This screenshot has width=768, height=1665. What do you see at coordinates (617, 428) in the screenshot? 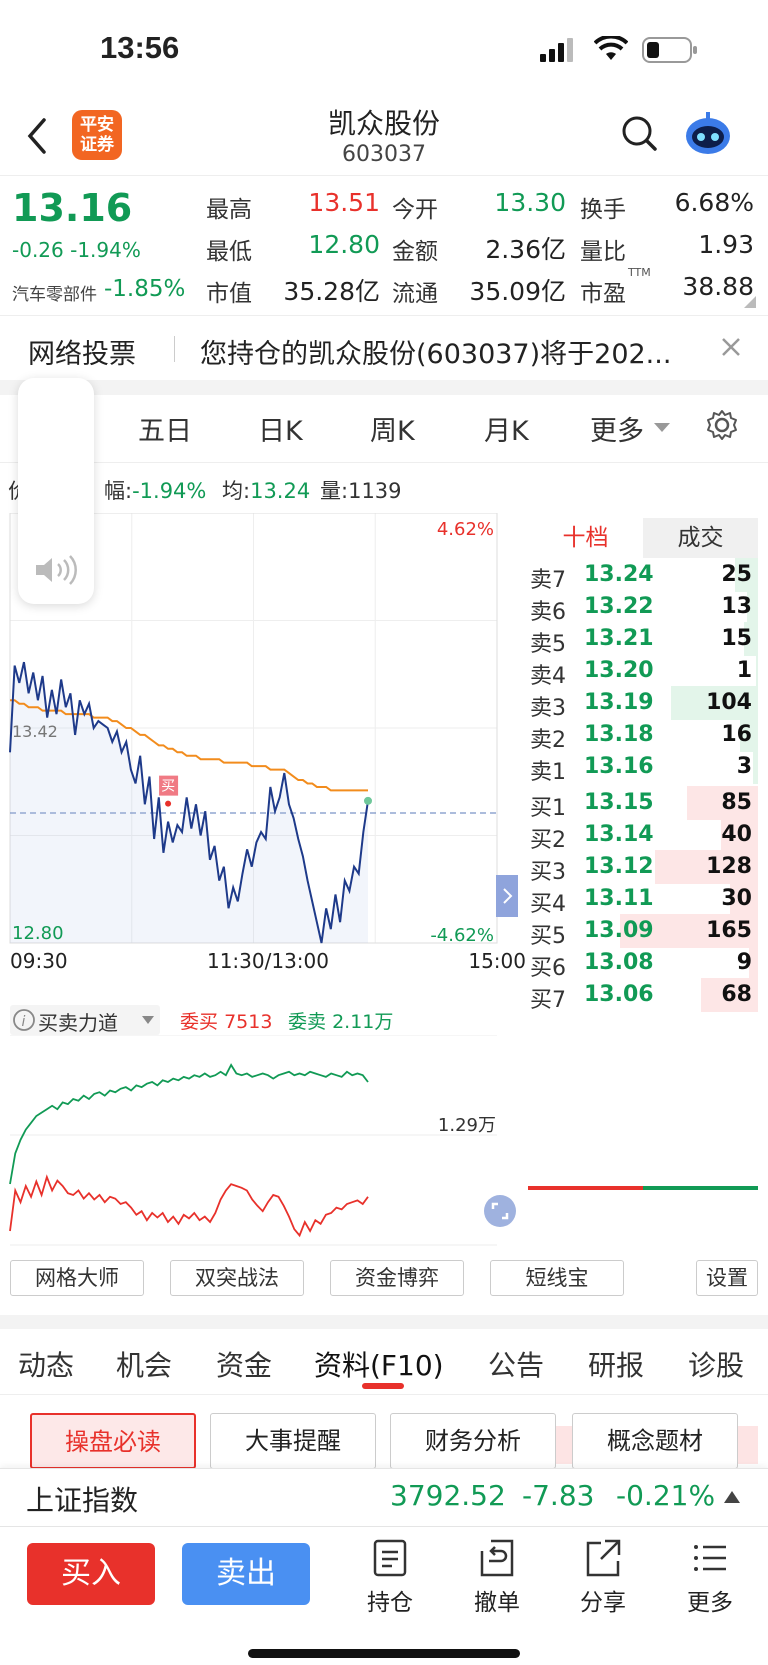
I see `tab-more: 更多` at bounding box center [617, 428].